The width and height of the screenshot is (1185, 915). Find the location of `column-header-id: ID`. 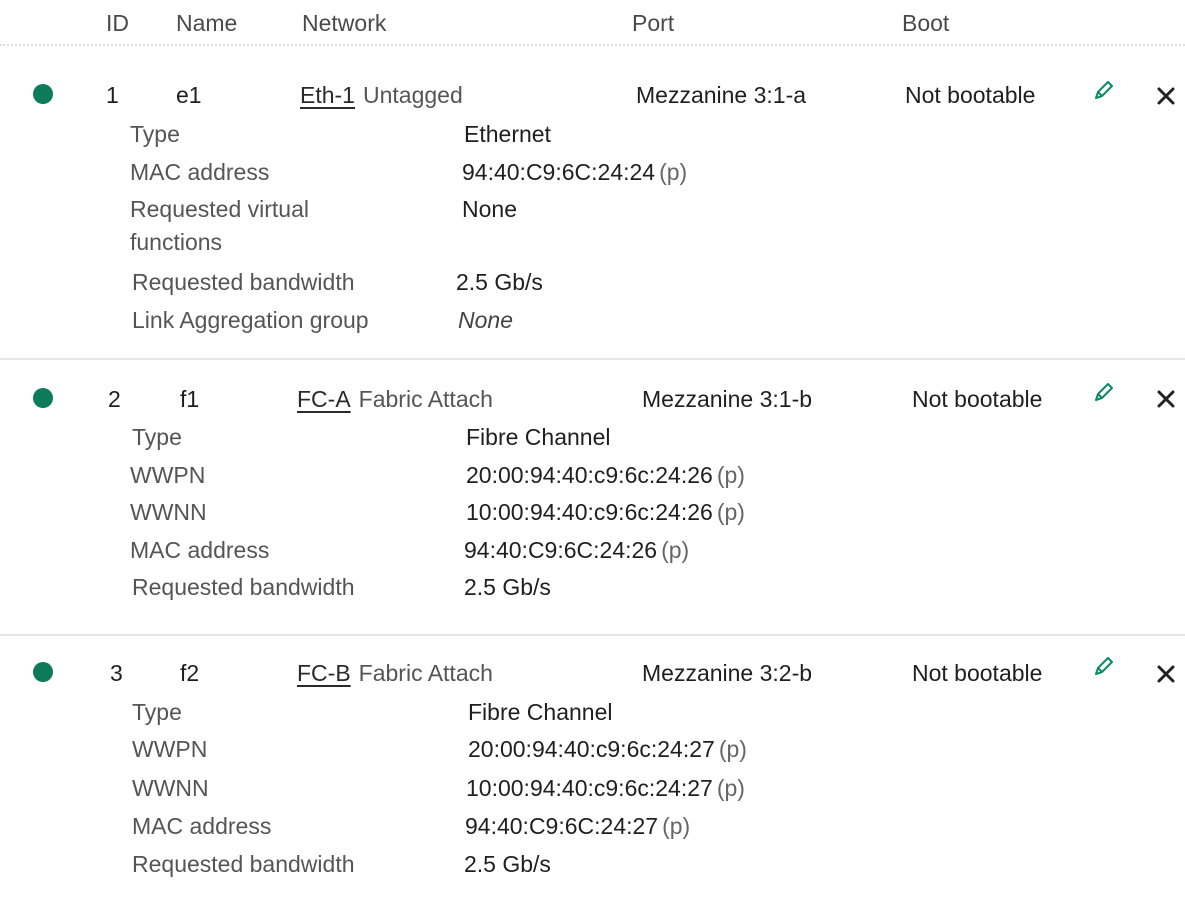

column-header-id: ID is located at coordinates (117, 23).